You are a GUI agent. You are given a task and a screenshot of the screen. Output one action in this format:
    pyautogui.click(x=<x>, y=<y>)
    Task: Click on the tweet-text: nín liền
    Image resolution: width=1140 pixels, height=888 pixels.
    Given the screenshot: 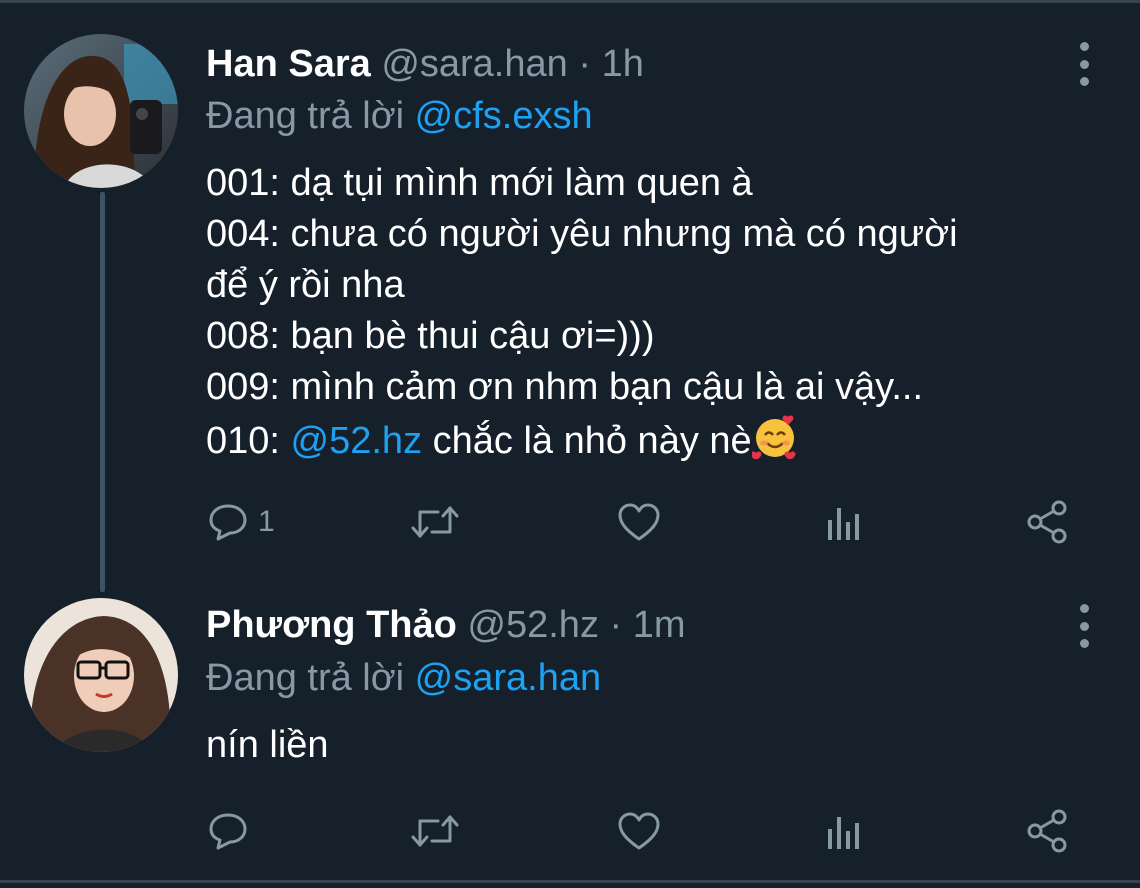 What is the action you would take?
    pyautogui.click(x=267, y=745)
    